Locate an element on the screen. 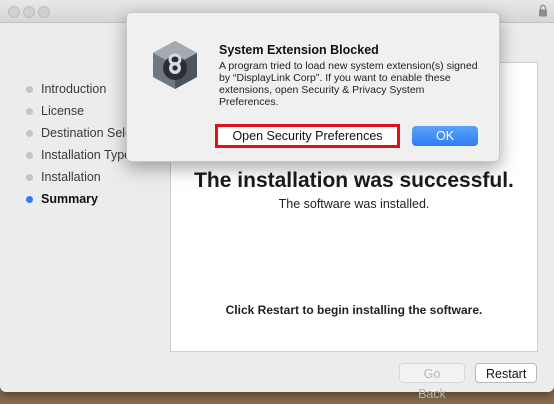 The width and height of the screenshot is (554, 404). restart-button: Restart is located at coordinates (506, 373).